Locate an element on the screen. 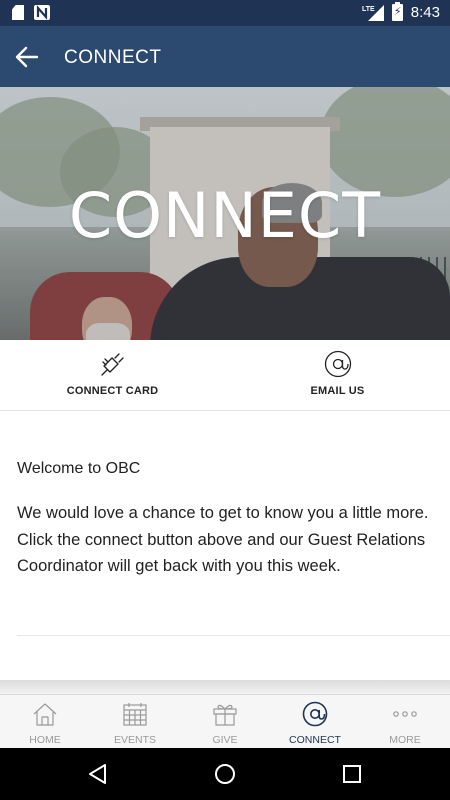 This screenshot has height=800, width=450. tab-give: GIVE is located at coordinates (225, 722).